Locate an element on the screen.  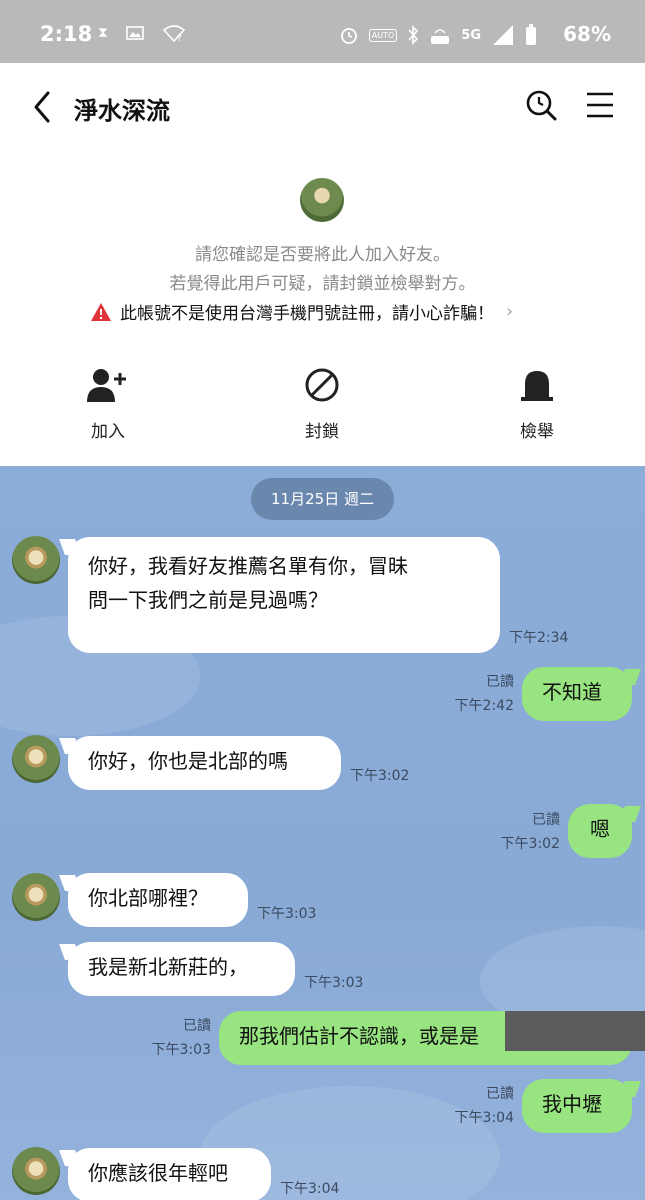
alarm-icon is located at coordinates (348, 36).